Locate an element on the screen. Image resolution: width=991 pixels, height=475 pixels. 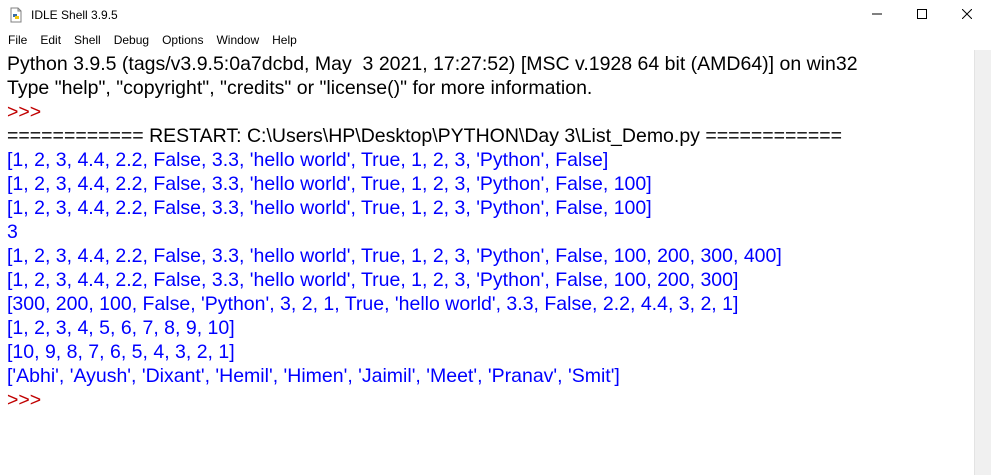
vertical-scrollbar is located at coordinates (982, 262).